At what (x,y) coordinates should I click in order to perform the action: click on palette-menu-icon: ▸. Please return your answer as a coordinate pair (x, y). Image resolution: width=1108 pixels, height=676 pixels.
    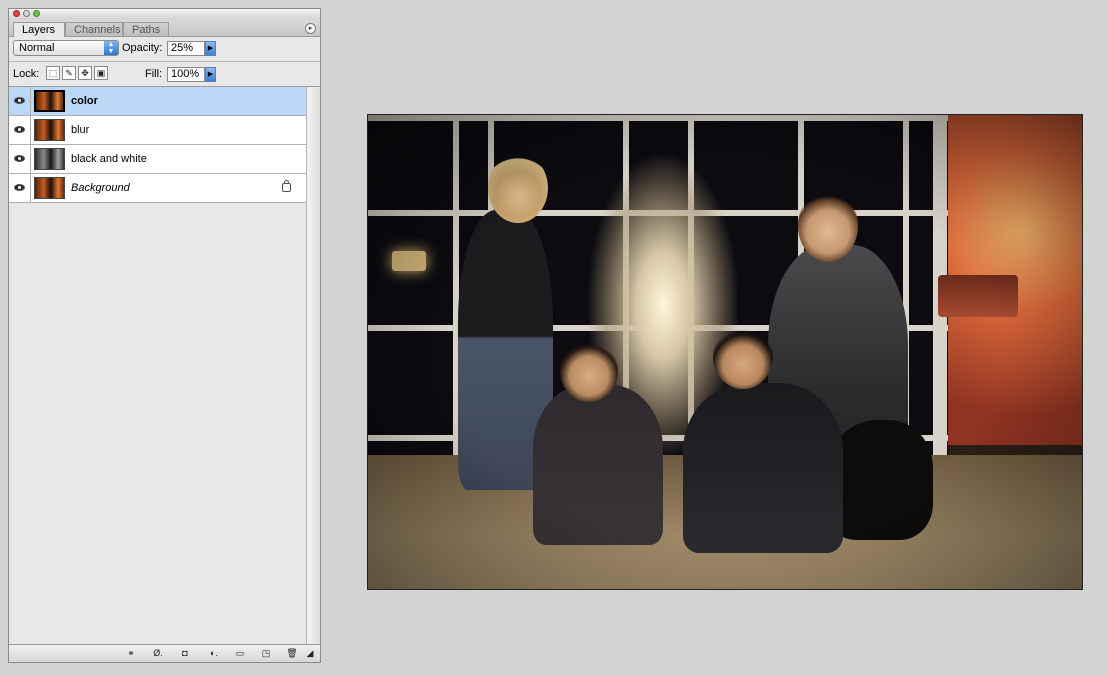
    Looking at the image, I should click on (310, 28).